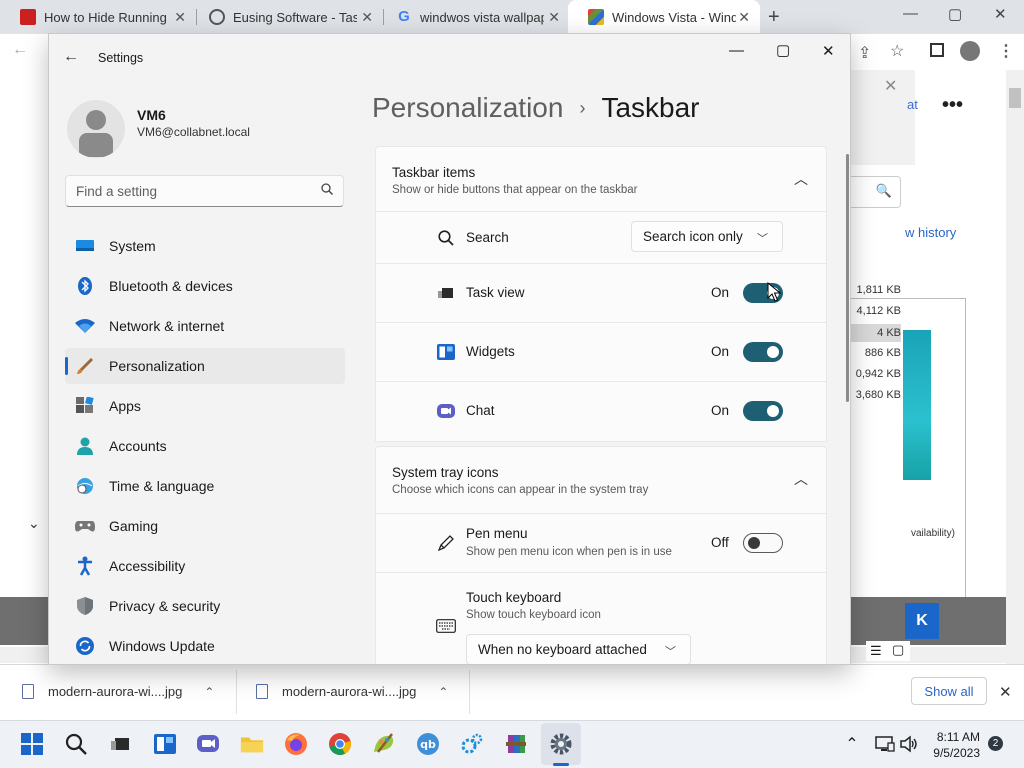  Describe the element at coordinates (852, 744) in the screenshot. I see `show-hidden-icons-chevron-icon: ⌃` at that location.